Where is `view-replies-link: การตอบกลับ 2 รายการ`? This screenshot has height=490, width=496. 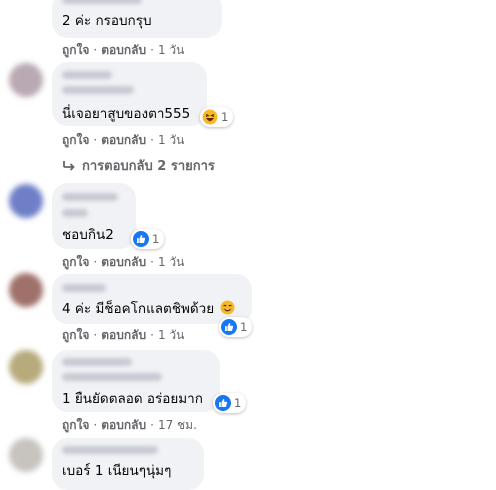
view-replies-link: การตอบกลับ 2 รายการ is located at coordinates (138, 165).